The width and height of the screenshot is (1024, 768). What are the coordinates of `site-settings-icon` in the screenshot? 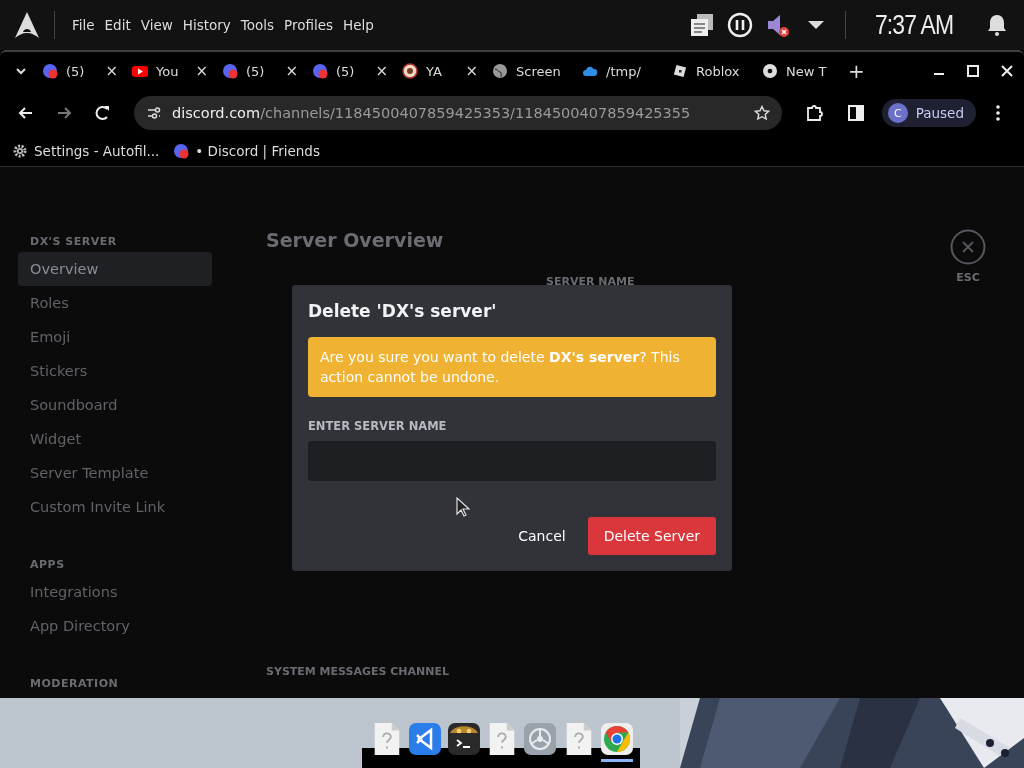 It's located at (154, 113).